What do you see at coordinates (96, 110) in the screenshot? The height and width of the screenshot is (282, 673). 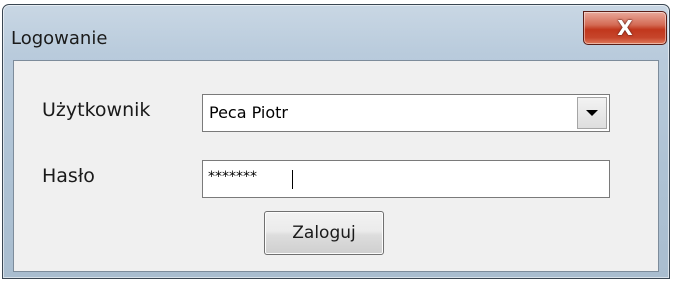 I see `user-label: Użytkownik` at bounding box center [96, 110].